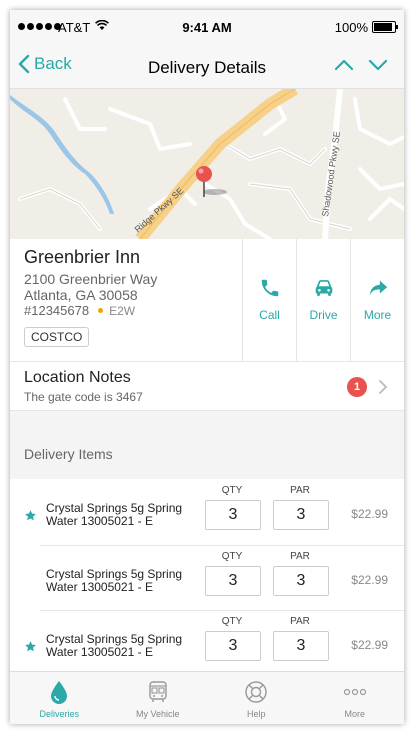 The height and width of the screenshot is (736, 414). I want to click on tab-help: Help, so click(256, 698).